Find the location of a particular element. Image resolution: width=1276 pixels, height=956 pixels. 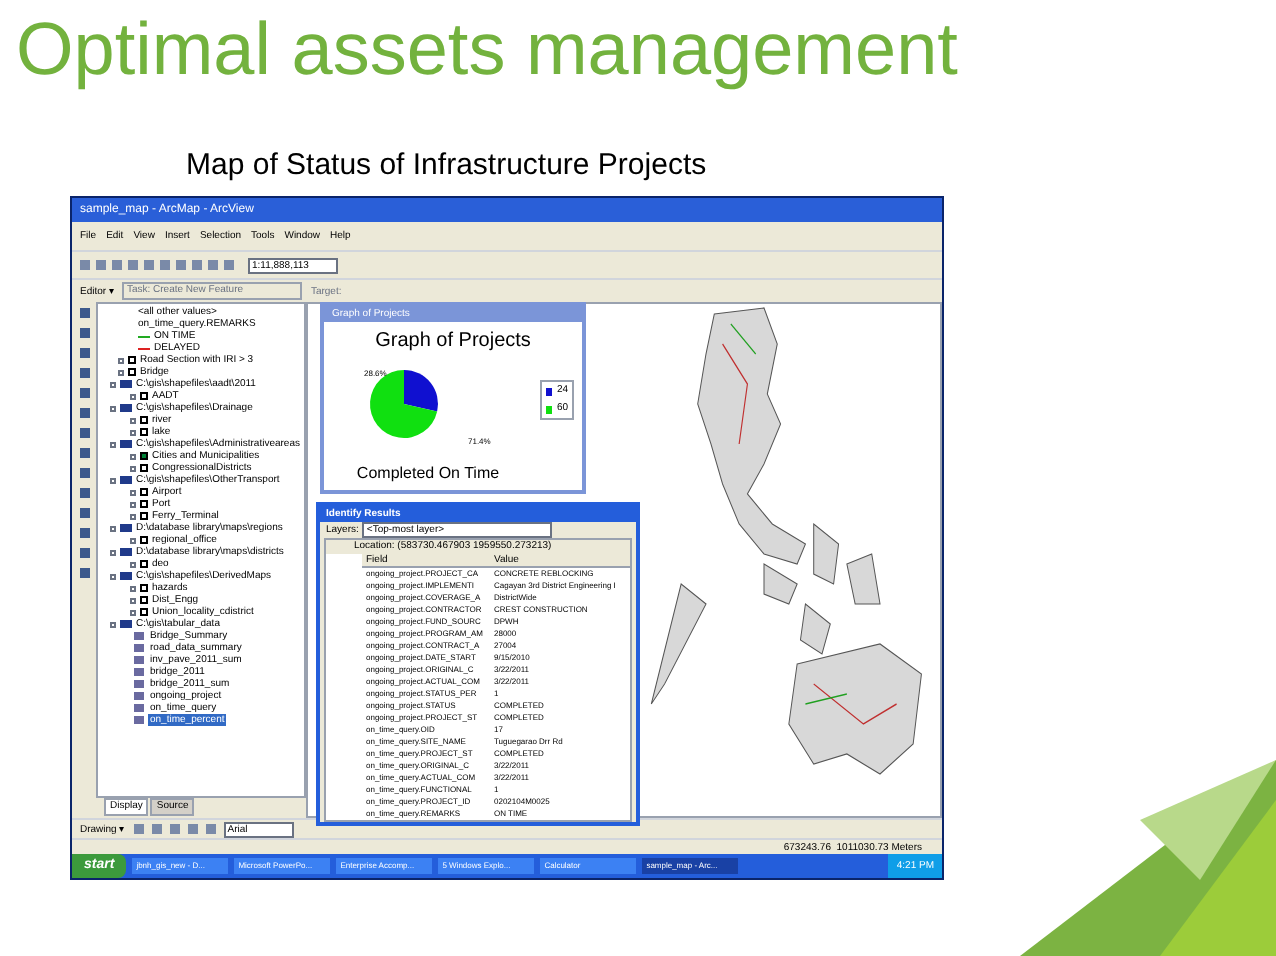

slide-title: Optimal assets management is located at coordinates (488, 50).